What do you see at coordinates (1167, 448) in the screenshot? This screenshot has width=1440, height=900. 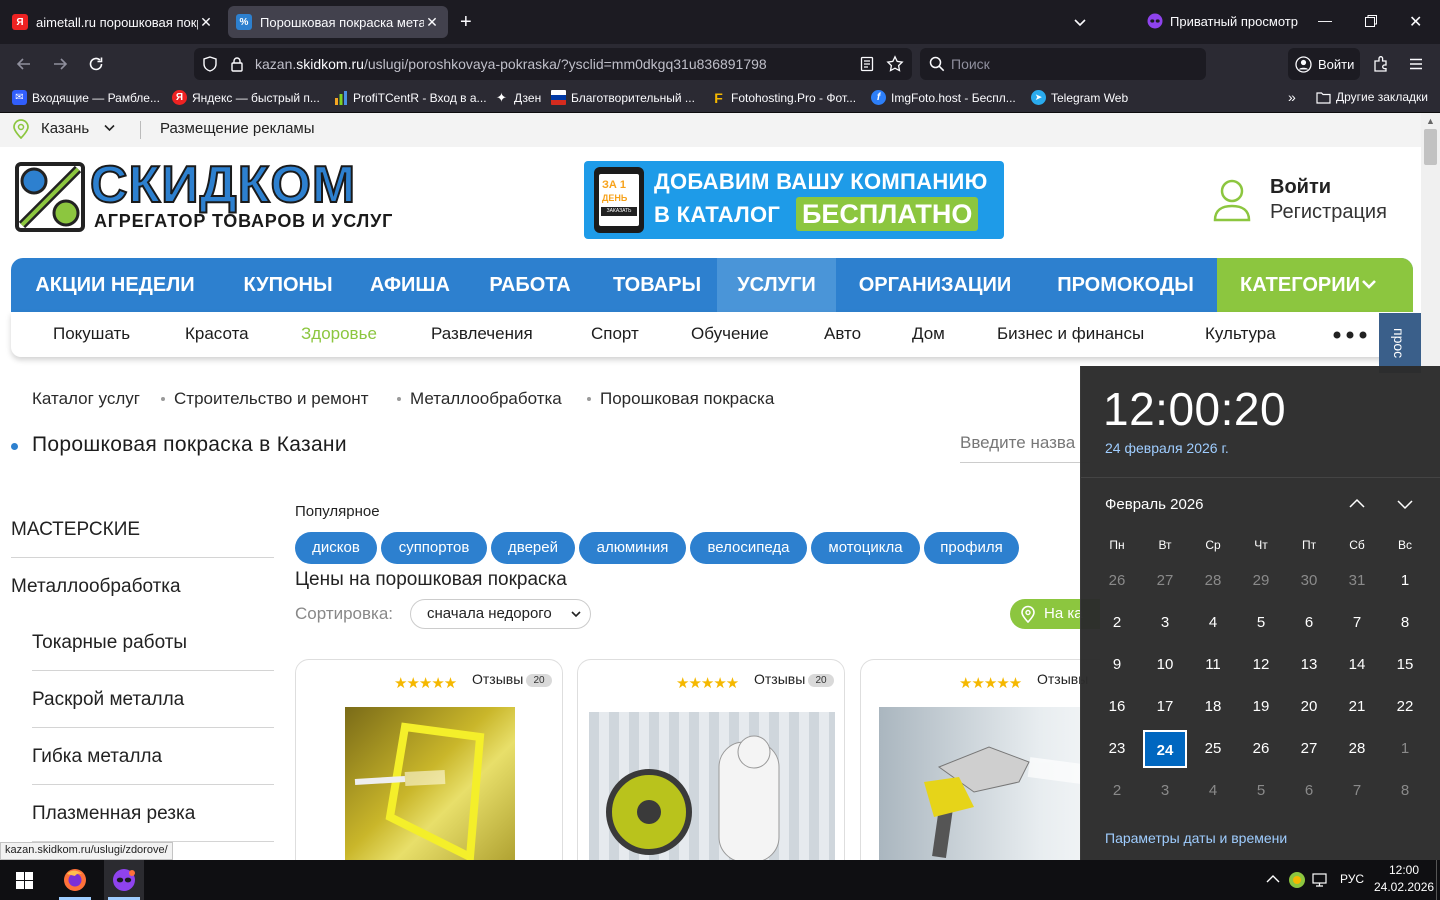 I see `clock-date-link: 24 февраля 2026 г.` at bounding box center [1167, 448].